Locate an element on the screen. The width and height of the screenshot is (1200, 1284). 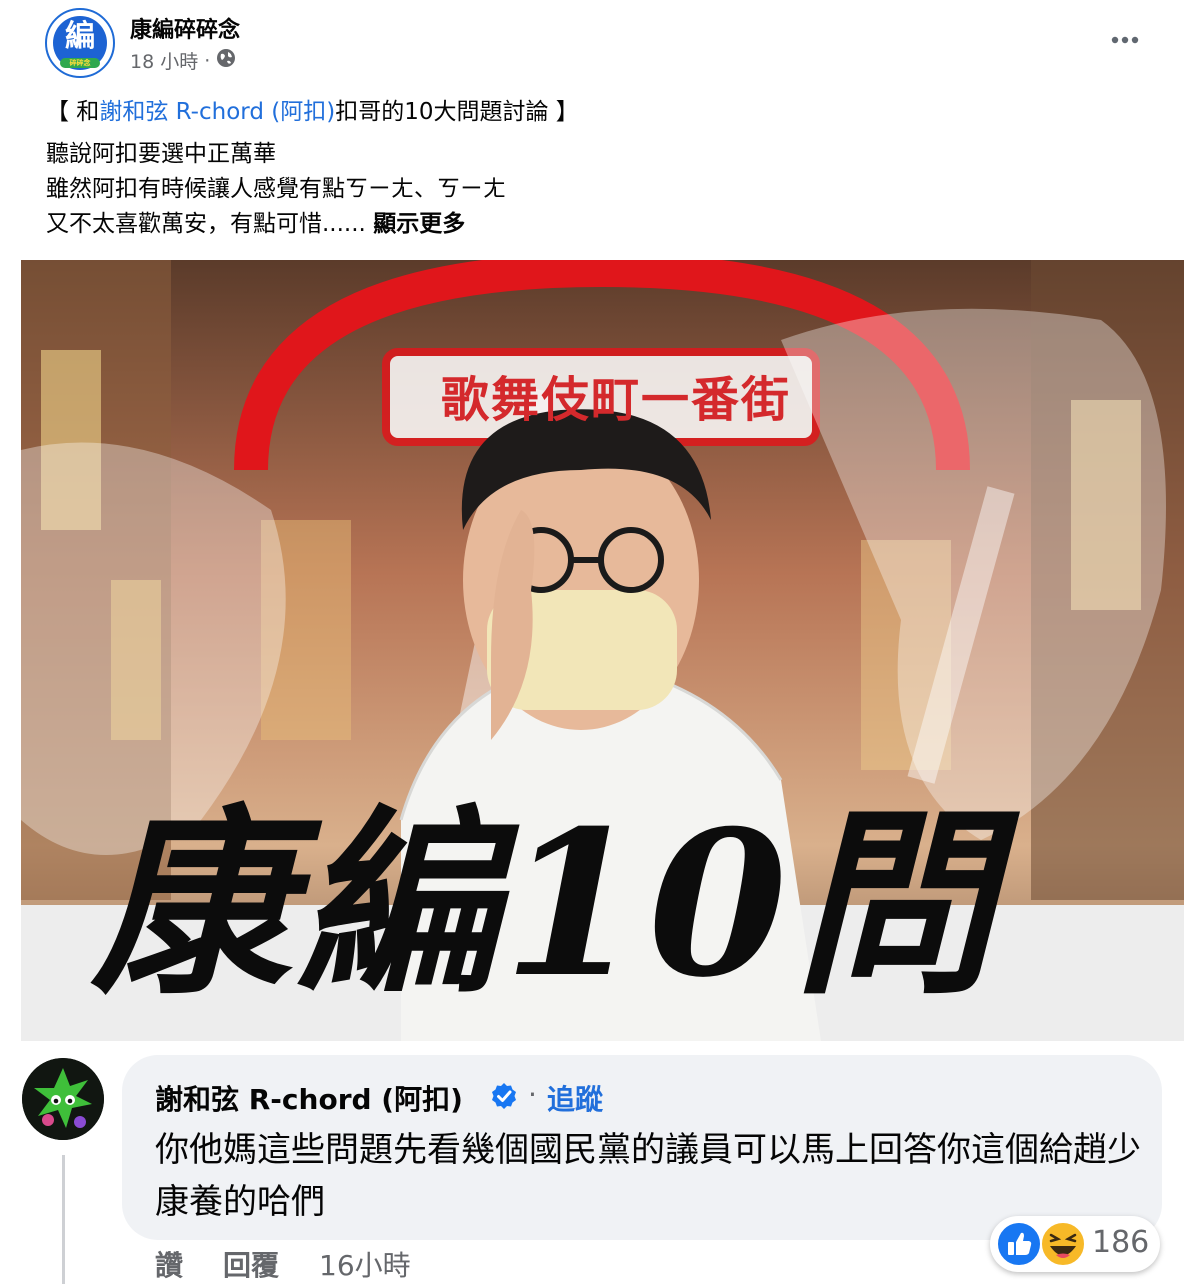
page-avatar: 編 碎碎念 is located at coordinates (80, 43).